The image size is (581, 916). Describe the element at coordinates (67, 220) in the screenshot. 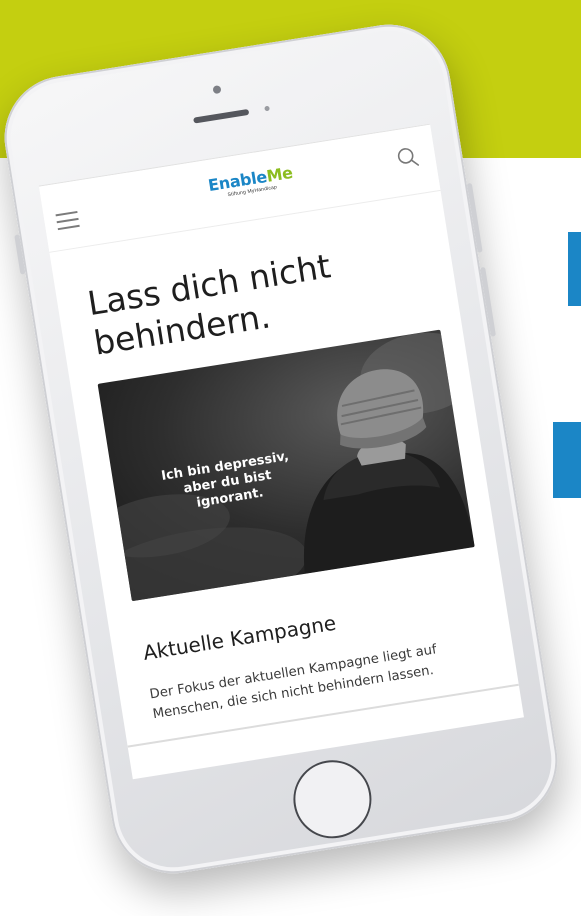

I see `hamburger-icon` at that location.